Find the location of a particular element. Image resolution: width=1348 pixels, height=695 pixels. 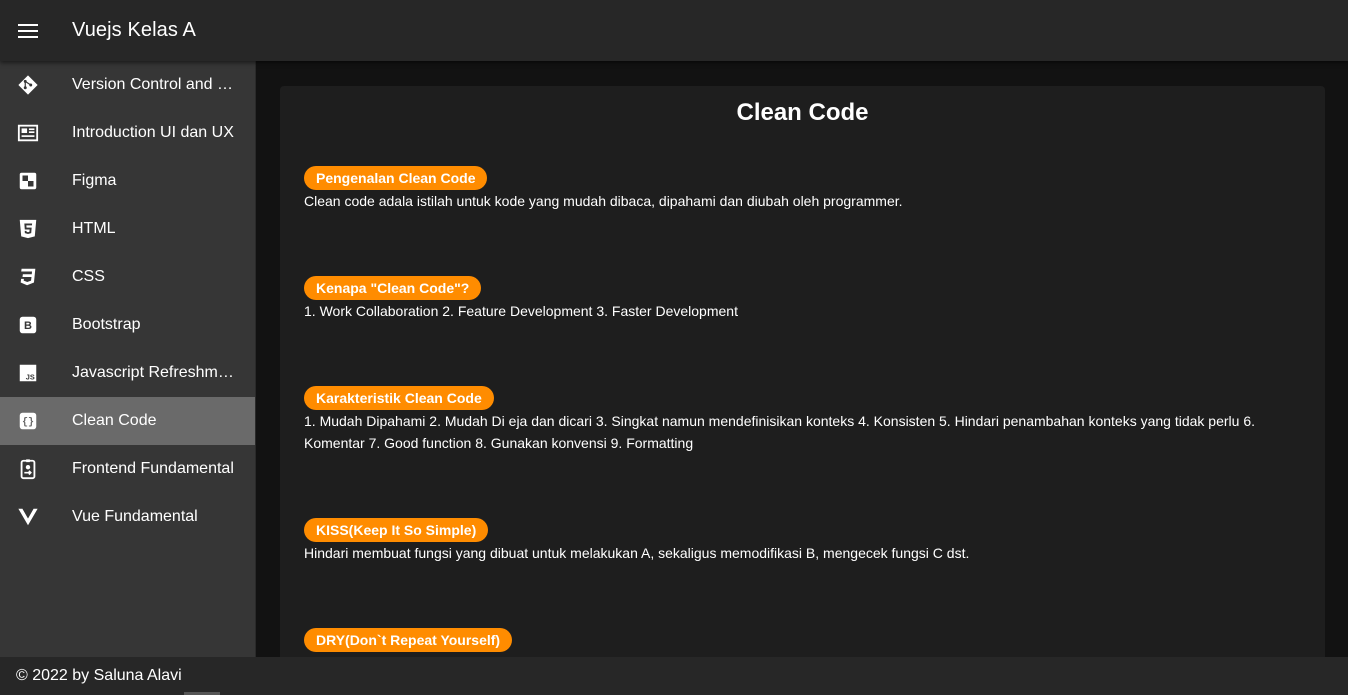

git-icon is located at coordinates (28, 85).